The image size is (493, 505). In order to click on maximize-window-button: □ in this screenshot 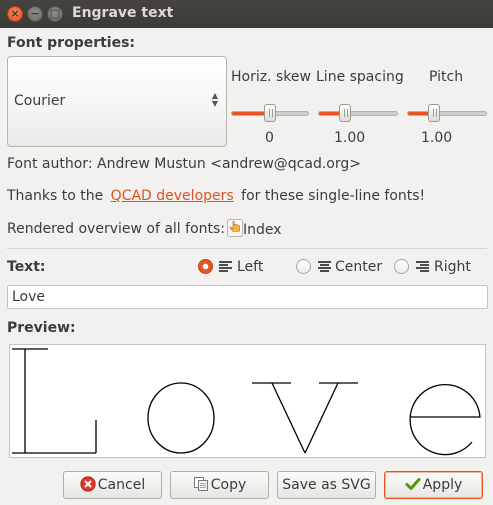, I will do `click(55, 14)`.